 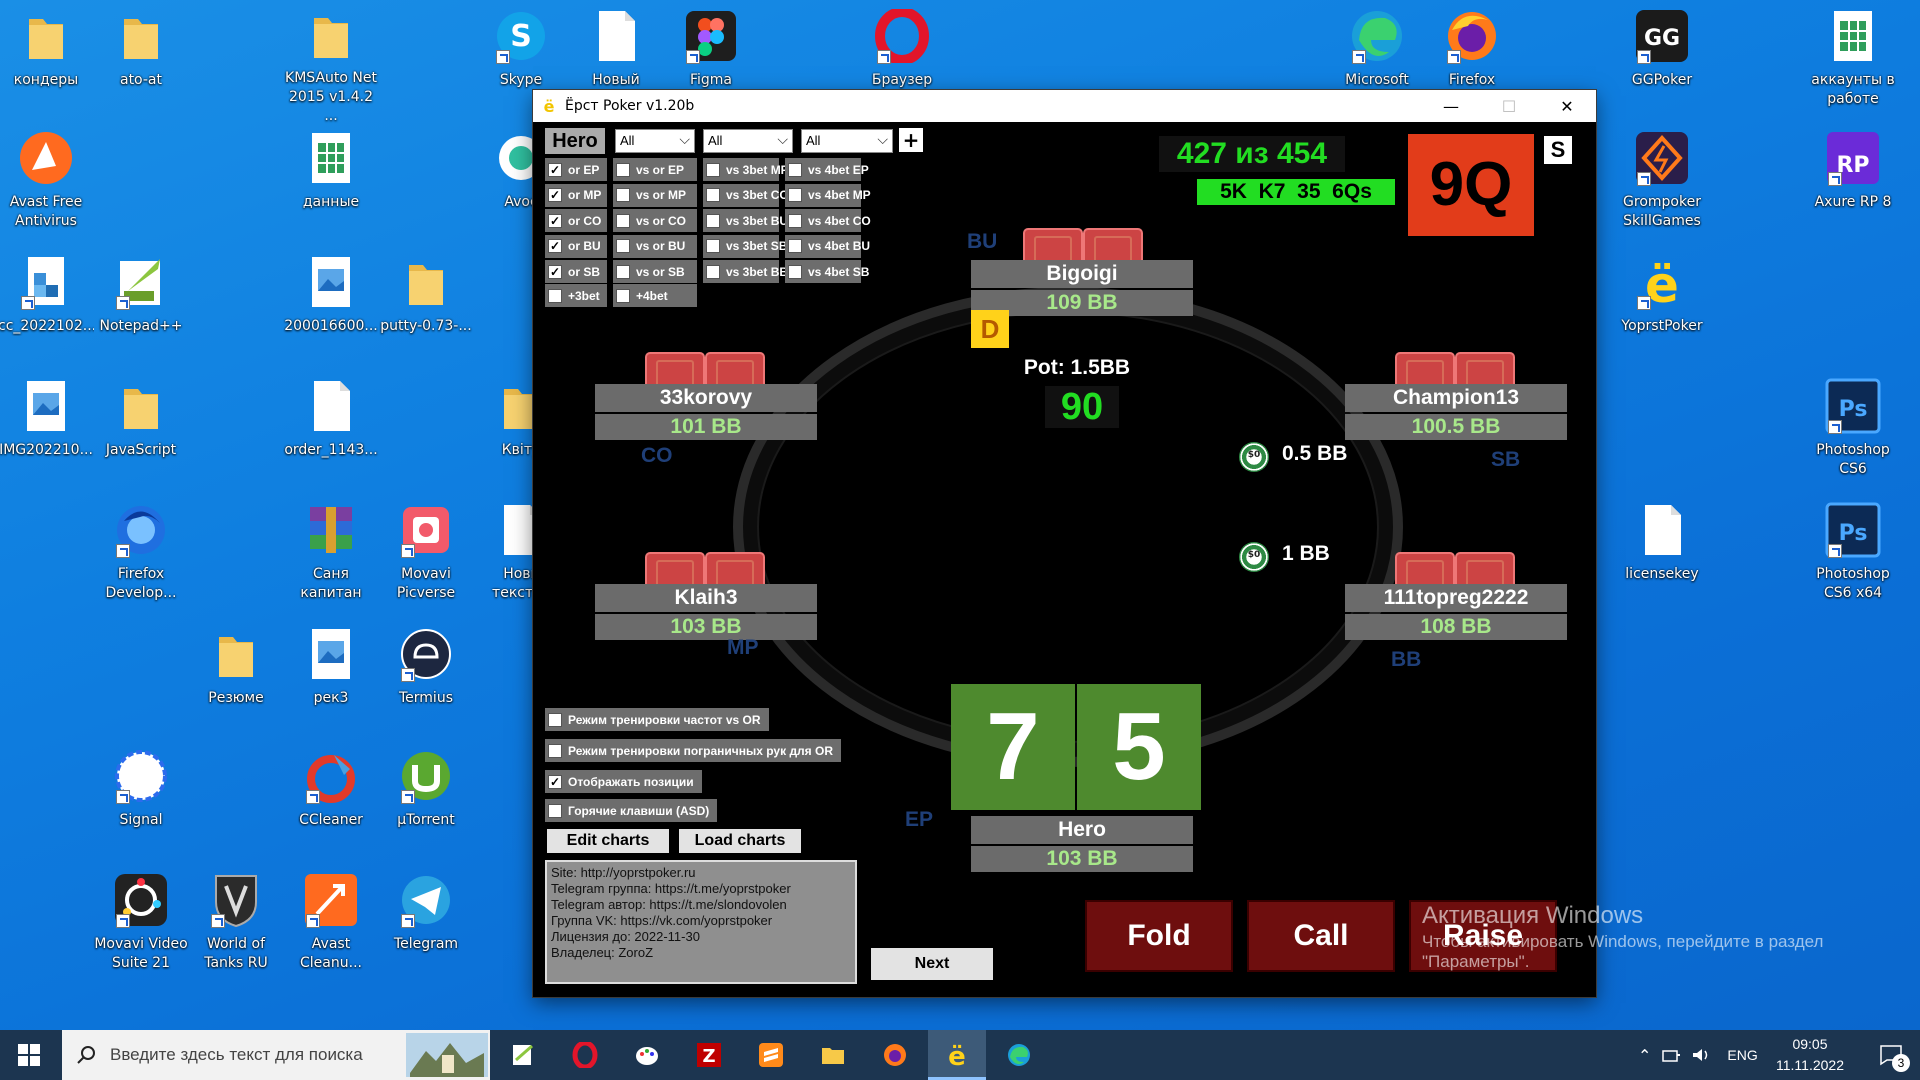 I want to click on start-button, so click(x=29, y=1055).